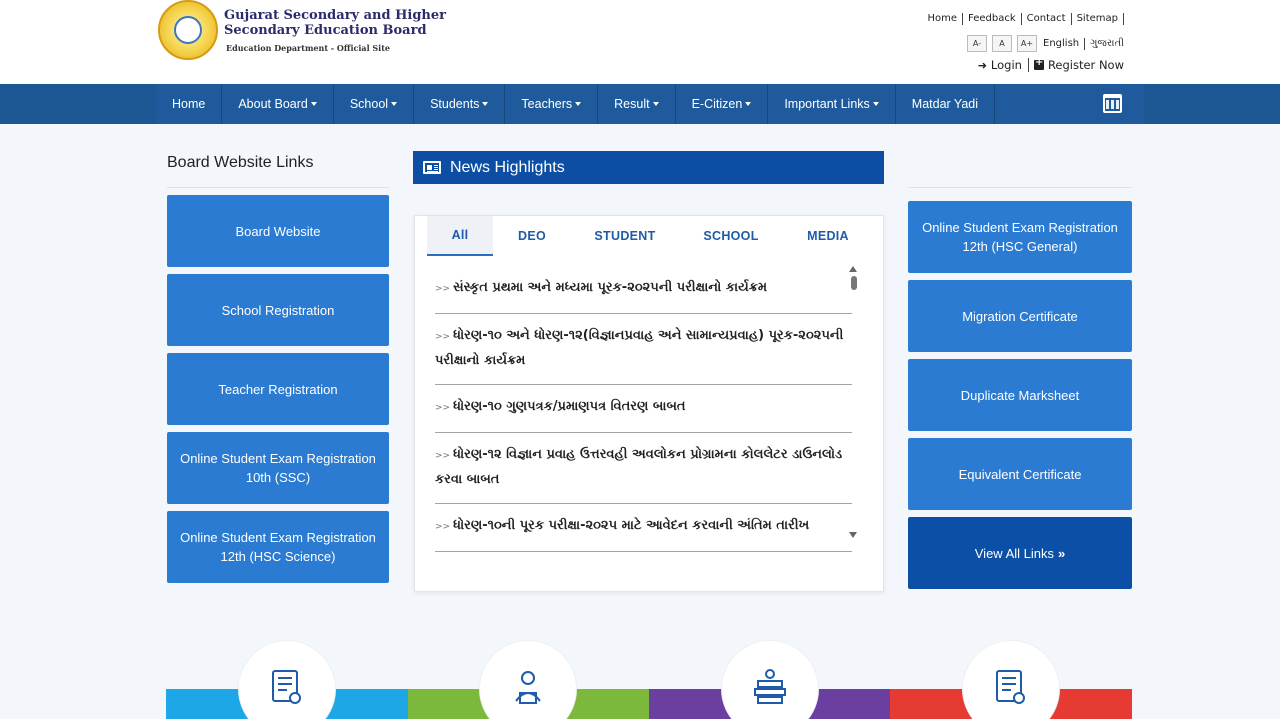  I want to click on school-registration-button: School Registration, so click(278, 310).